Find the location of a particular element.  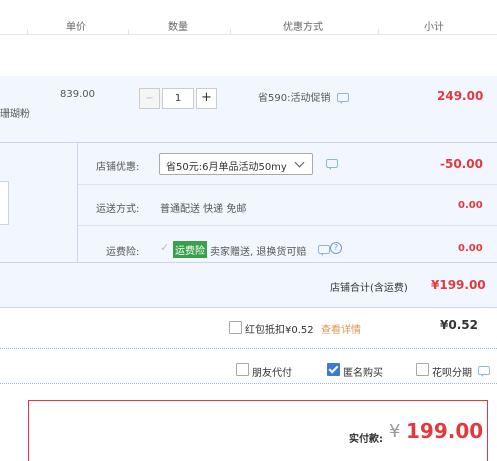

cart-item-row: 珊瑚粉 839.00 − 1 + 省590:活动促销 249.00 is located at coordinates (248, 109).